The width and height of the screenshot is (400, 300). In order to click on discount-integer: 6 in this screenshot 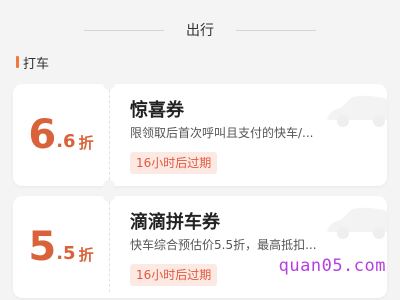, I will do `click(42, 135)`.